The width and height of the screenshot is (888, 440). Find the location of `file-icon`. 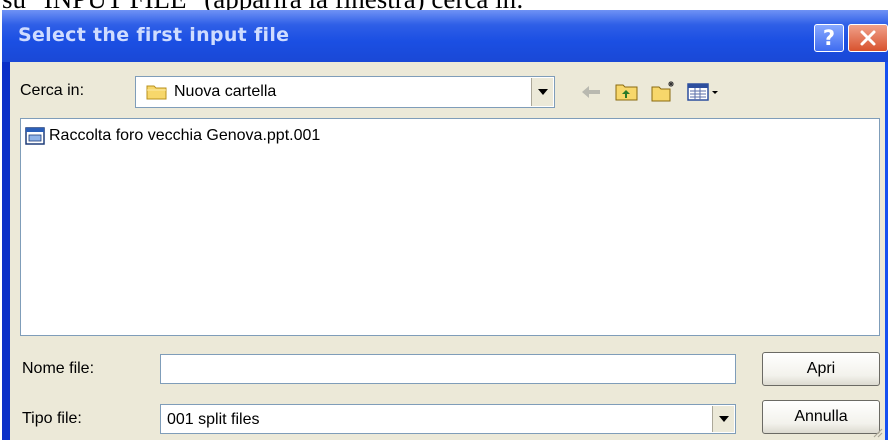

file-icon is located at coordinates (35, 136).